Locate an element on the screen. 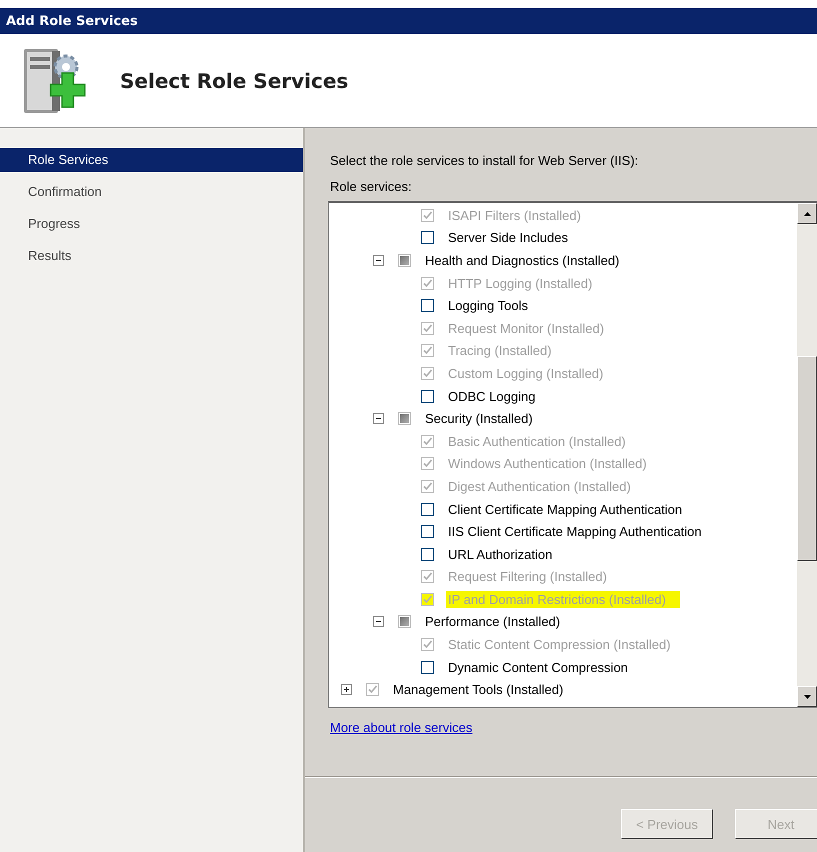  tree-item-label: Logging Tools is located at coordinates (488, 305).